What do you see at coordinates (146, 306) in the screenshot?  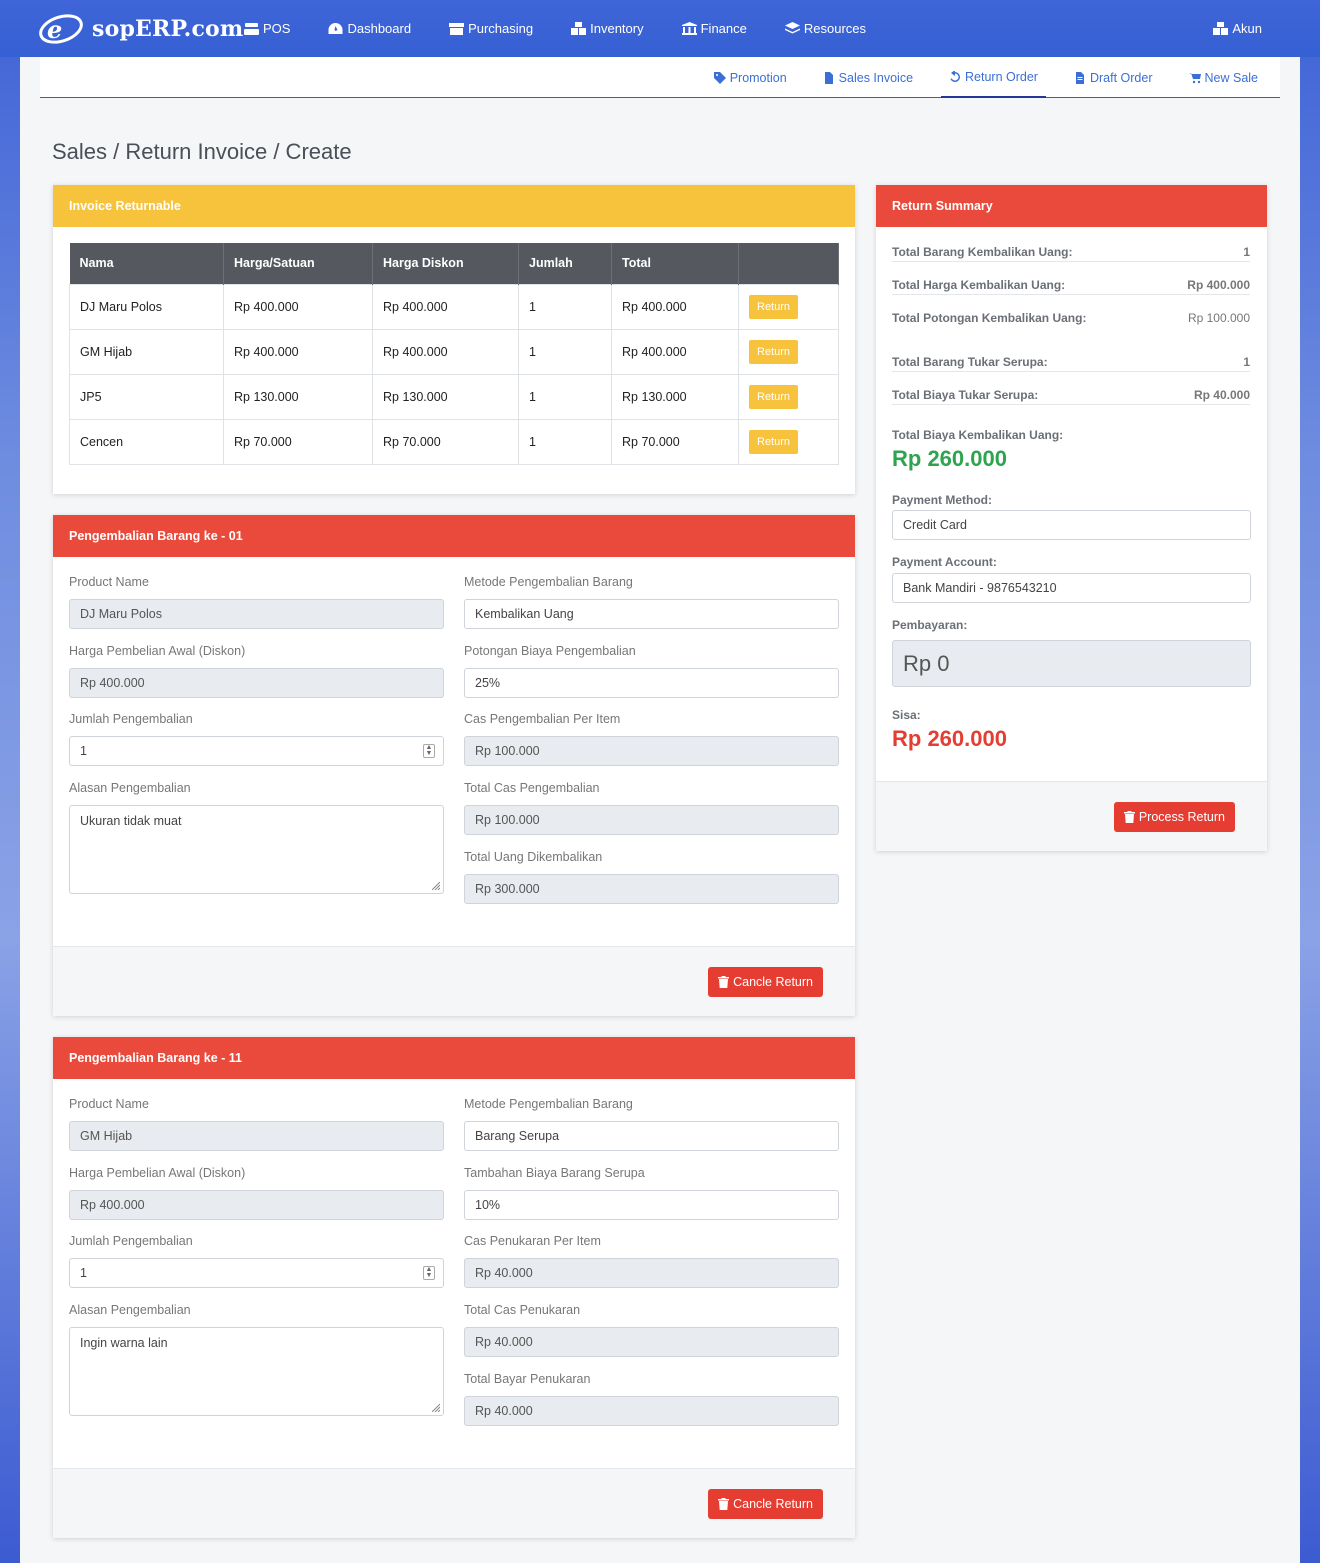 I see `cell-nama: DJ Maru Polos` at bounding box center [146, 306].